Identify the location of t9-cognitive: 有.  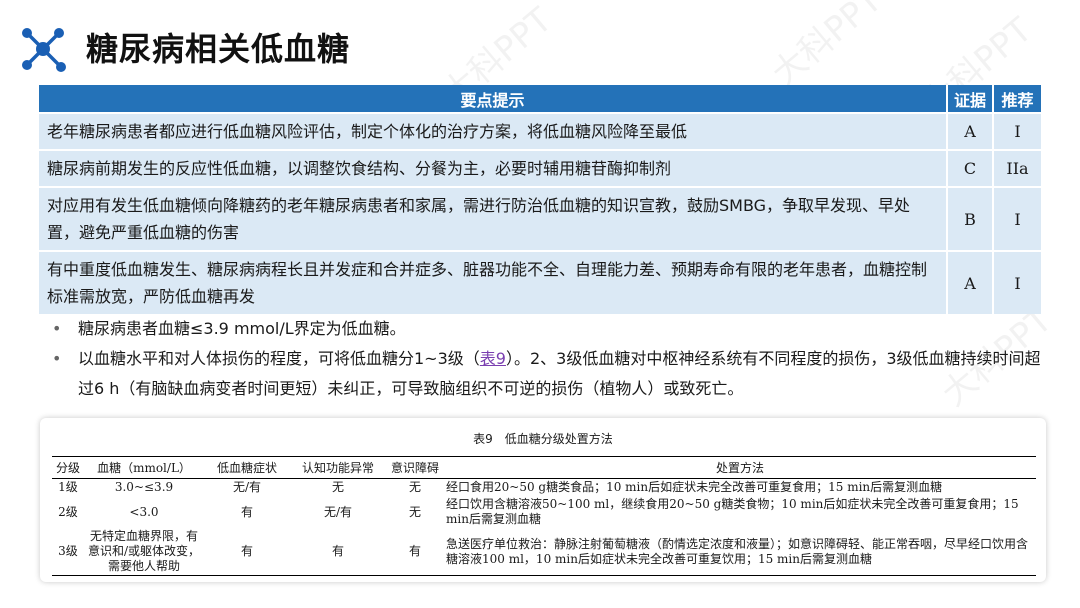
(338, 552).